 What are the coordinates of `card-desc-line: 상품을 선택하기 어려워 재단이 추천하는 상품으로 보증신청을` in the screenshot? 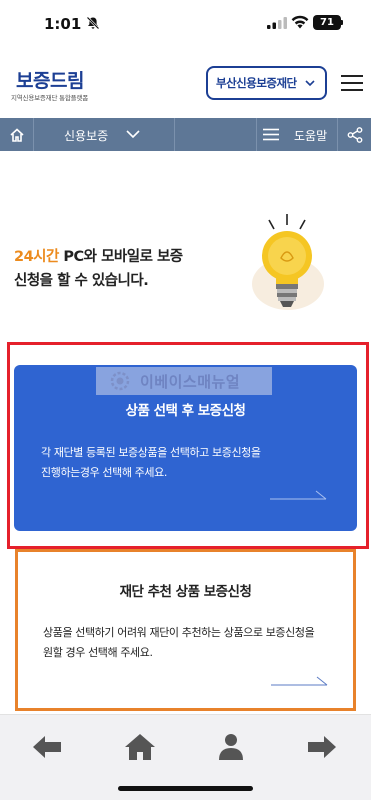 It's located at (179, 632).